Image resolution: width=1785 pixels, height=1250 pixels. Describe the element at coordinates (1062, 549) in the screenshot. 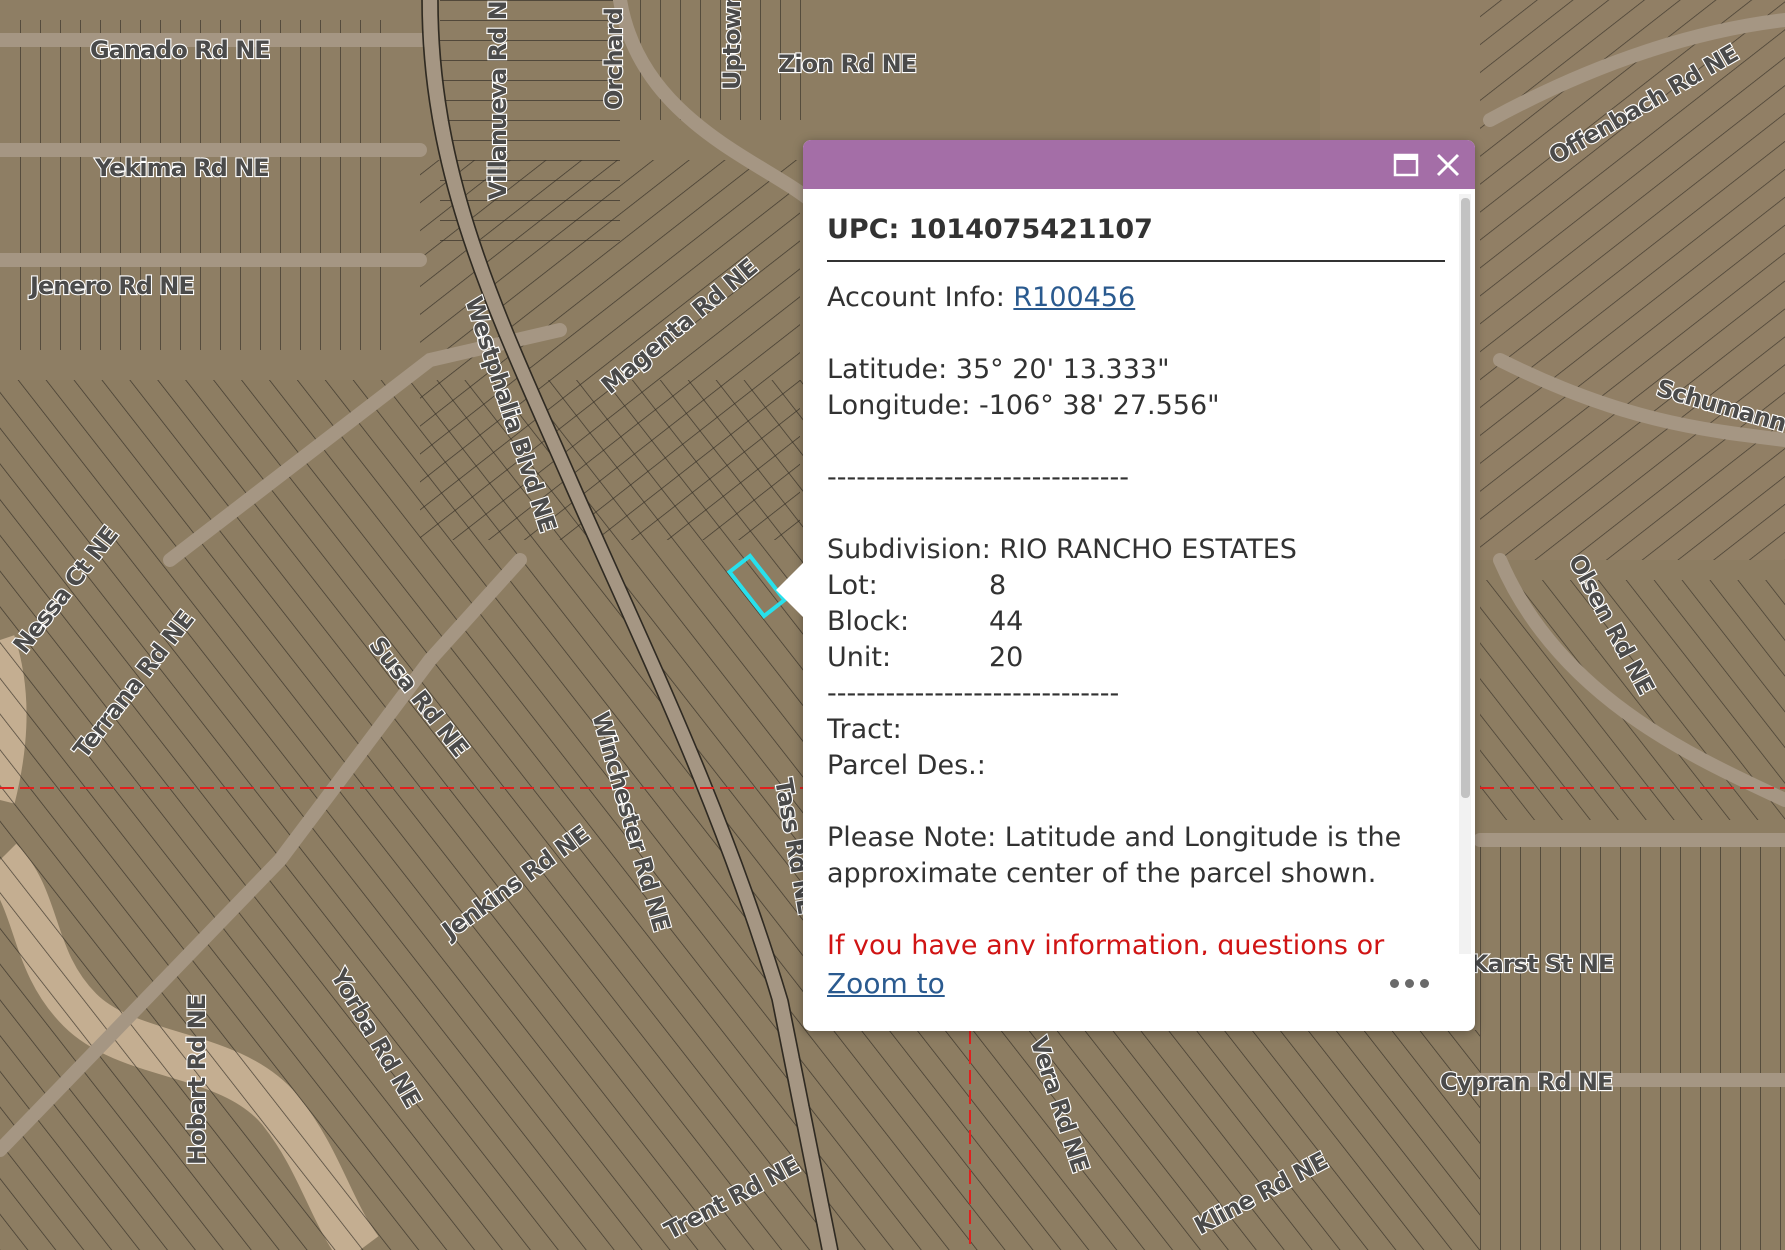

I see `subdivision-text: Subdivision: RIO RANCHO ESTATES` at that location.